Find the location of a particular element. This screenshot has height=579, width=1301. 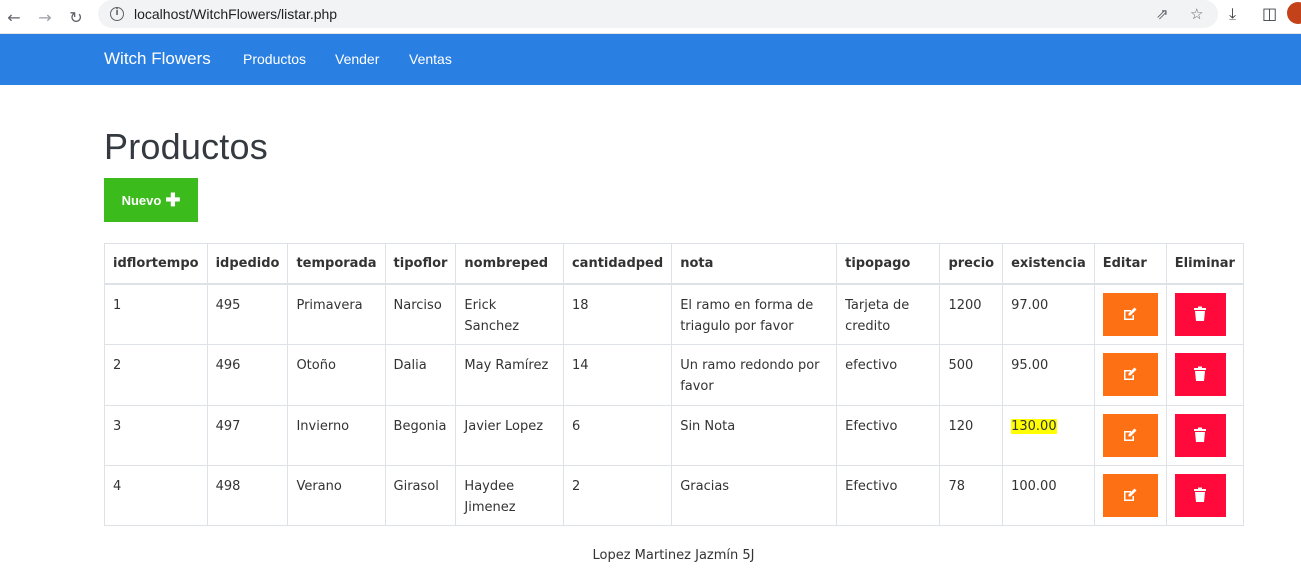

header-existencia: existencia is located at coordinates (1048, 264).